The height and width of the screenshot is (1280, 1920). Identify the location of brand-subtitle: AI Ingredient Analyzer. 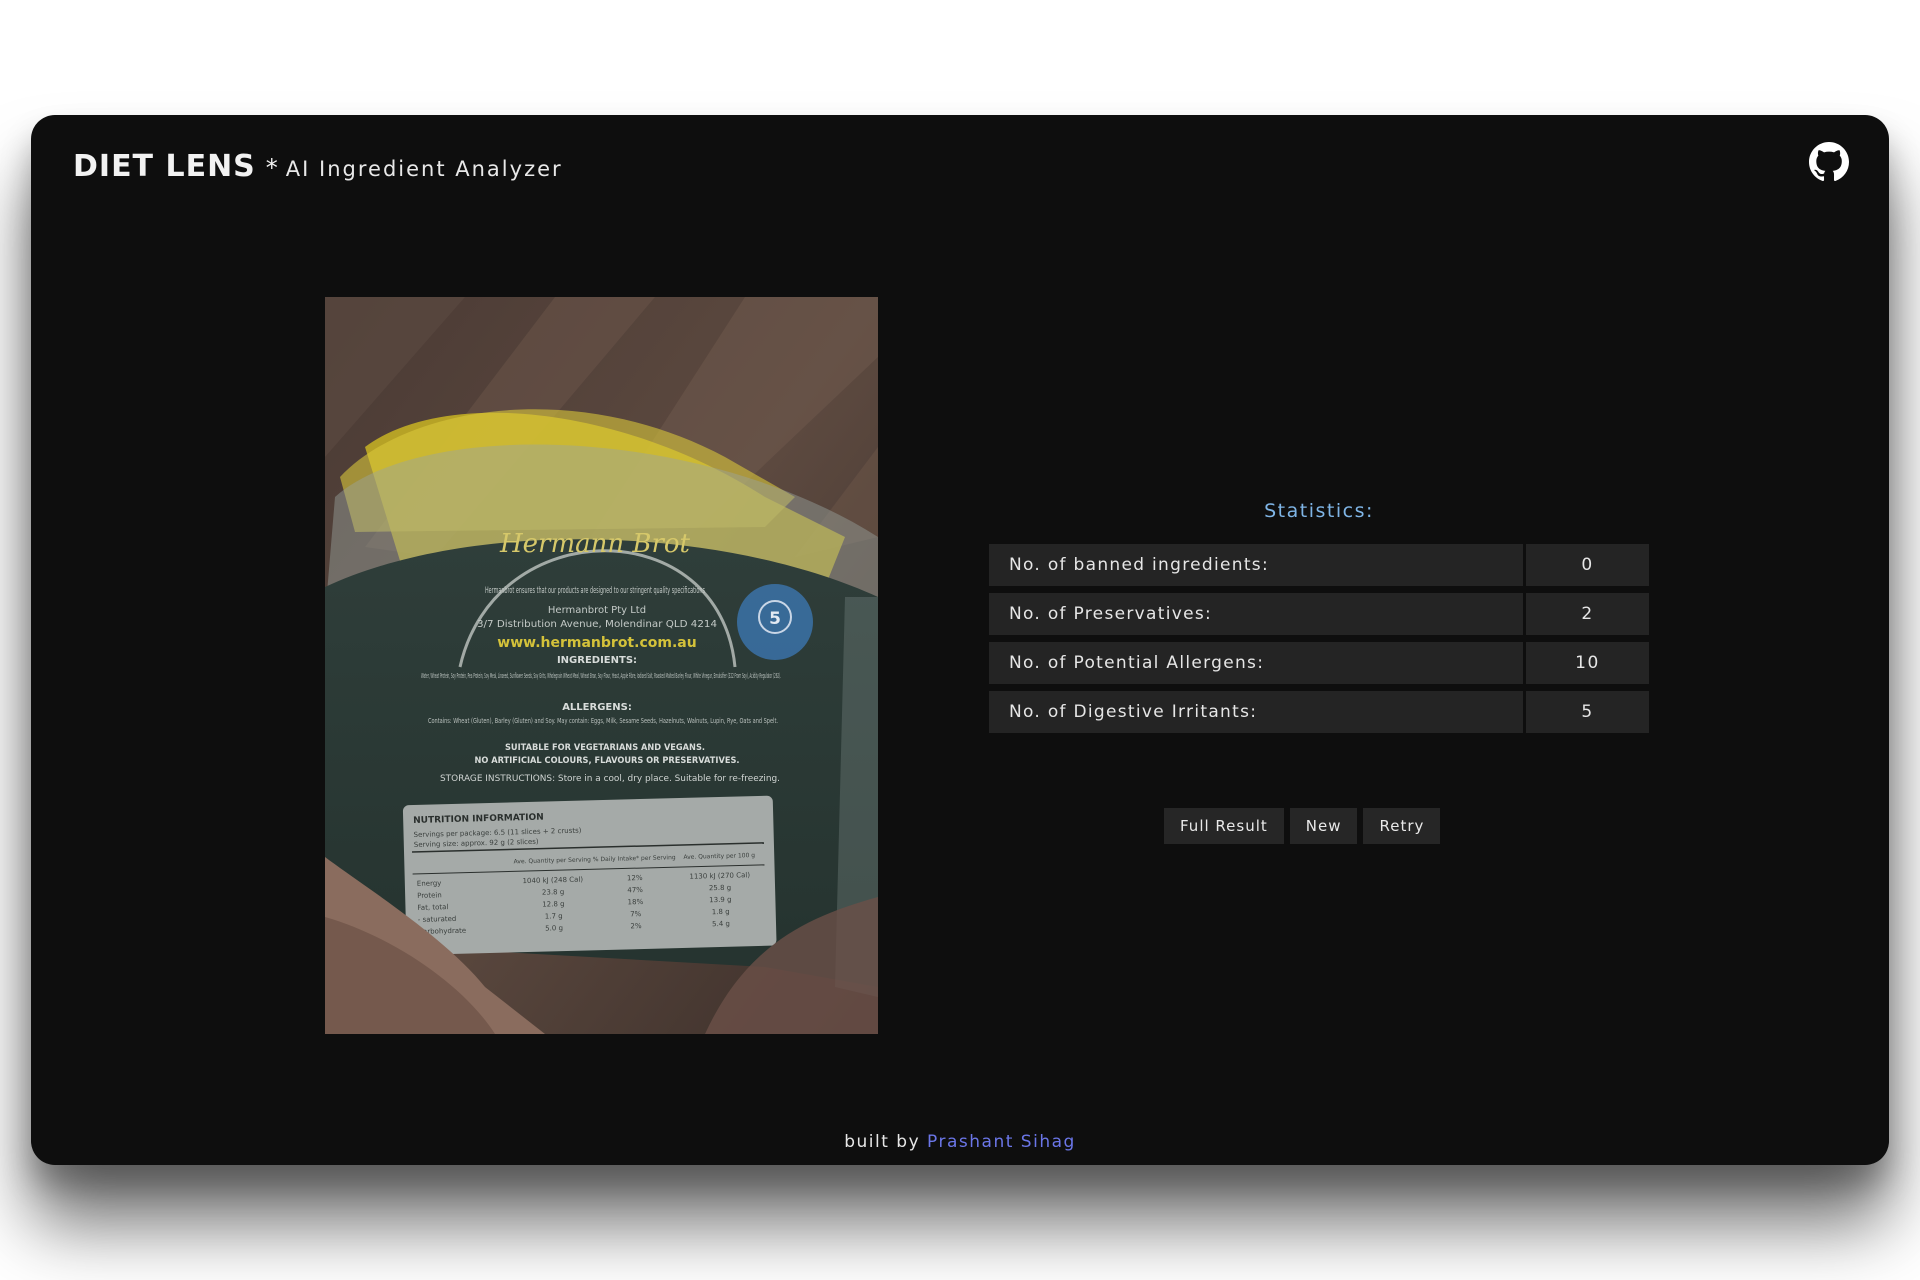
(424, 169).